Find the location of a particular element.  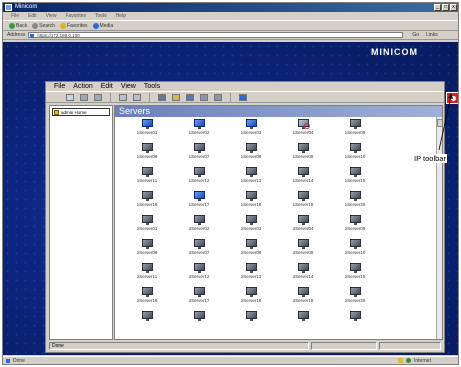

settings-icon is located at coordinates (204, 97).